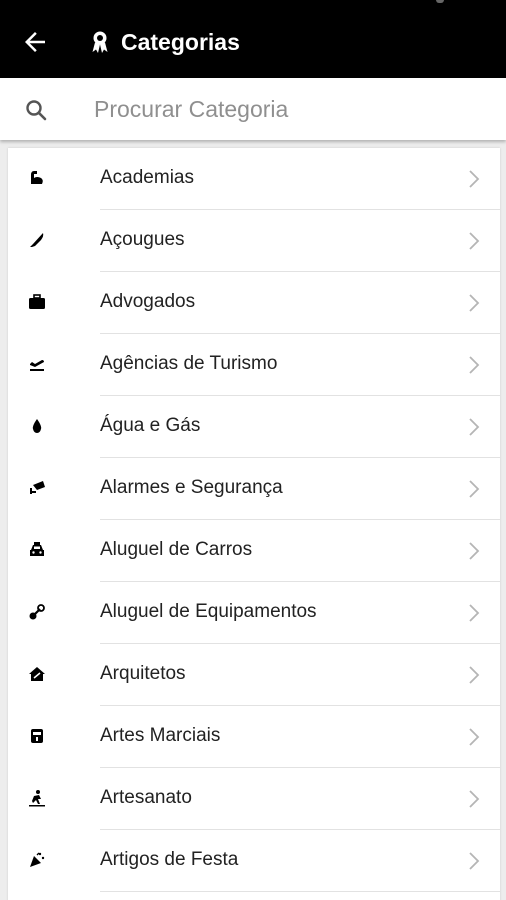  I want to click on list-item-alarmes-e-seguranca: Alarmes e Segurança, so click(254, 489).